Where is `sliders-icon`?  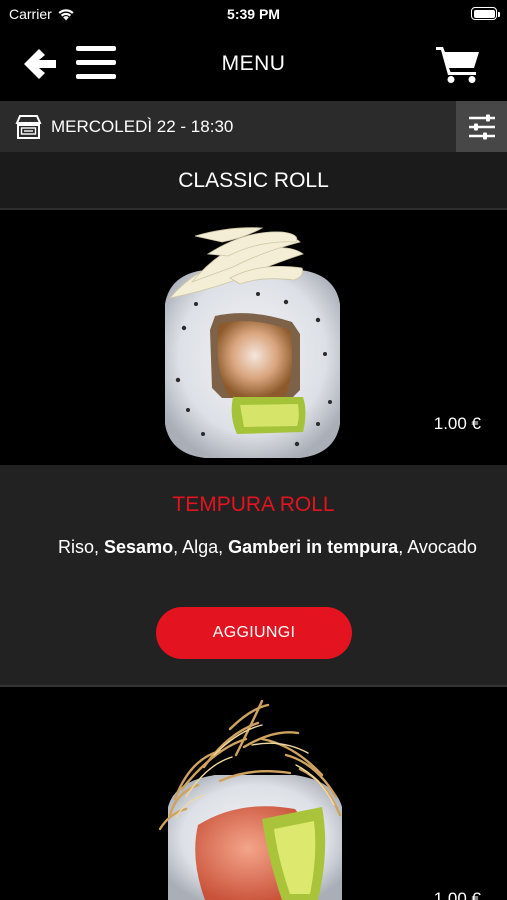 sliders-icon is located at coordinates (481, 126).